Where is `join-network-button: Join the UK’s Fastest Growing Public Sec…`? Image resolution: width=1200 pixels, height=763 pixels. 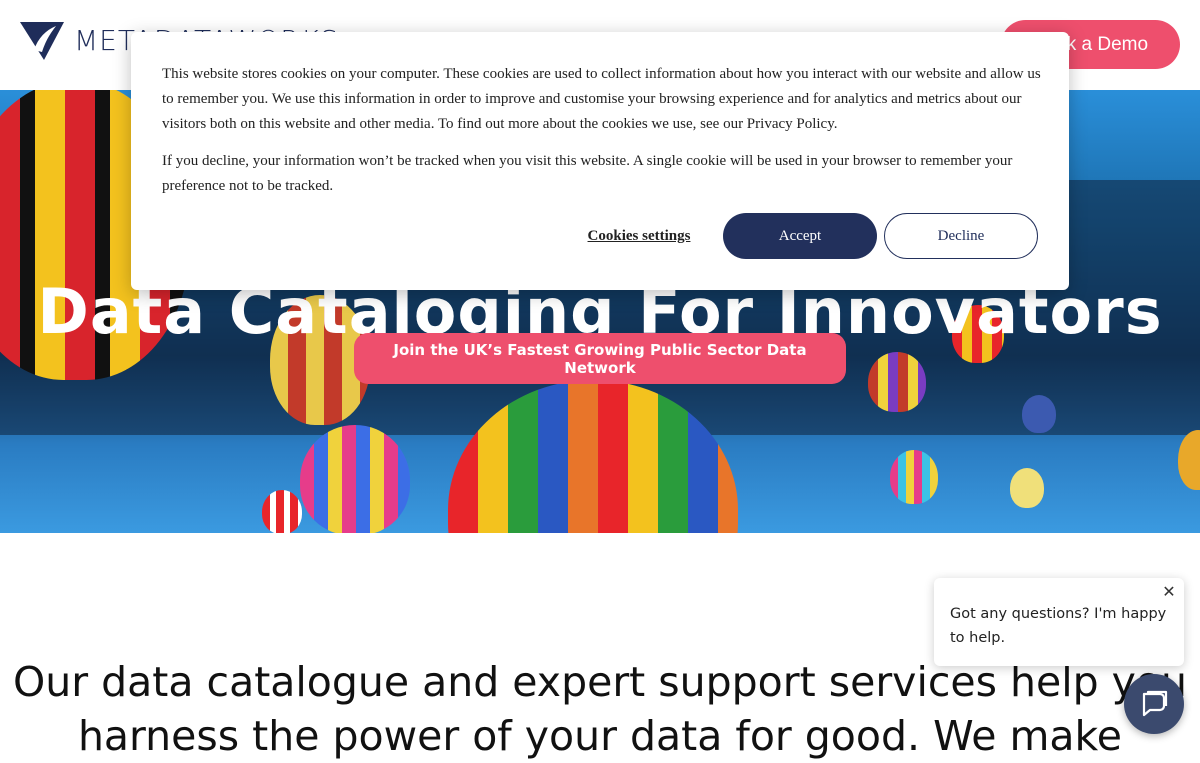 join-network-button: Join the UK’s Fastest Growing Public Sec… is located at coordinates (600, 358).